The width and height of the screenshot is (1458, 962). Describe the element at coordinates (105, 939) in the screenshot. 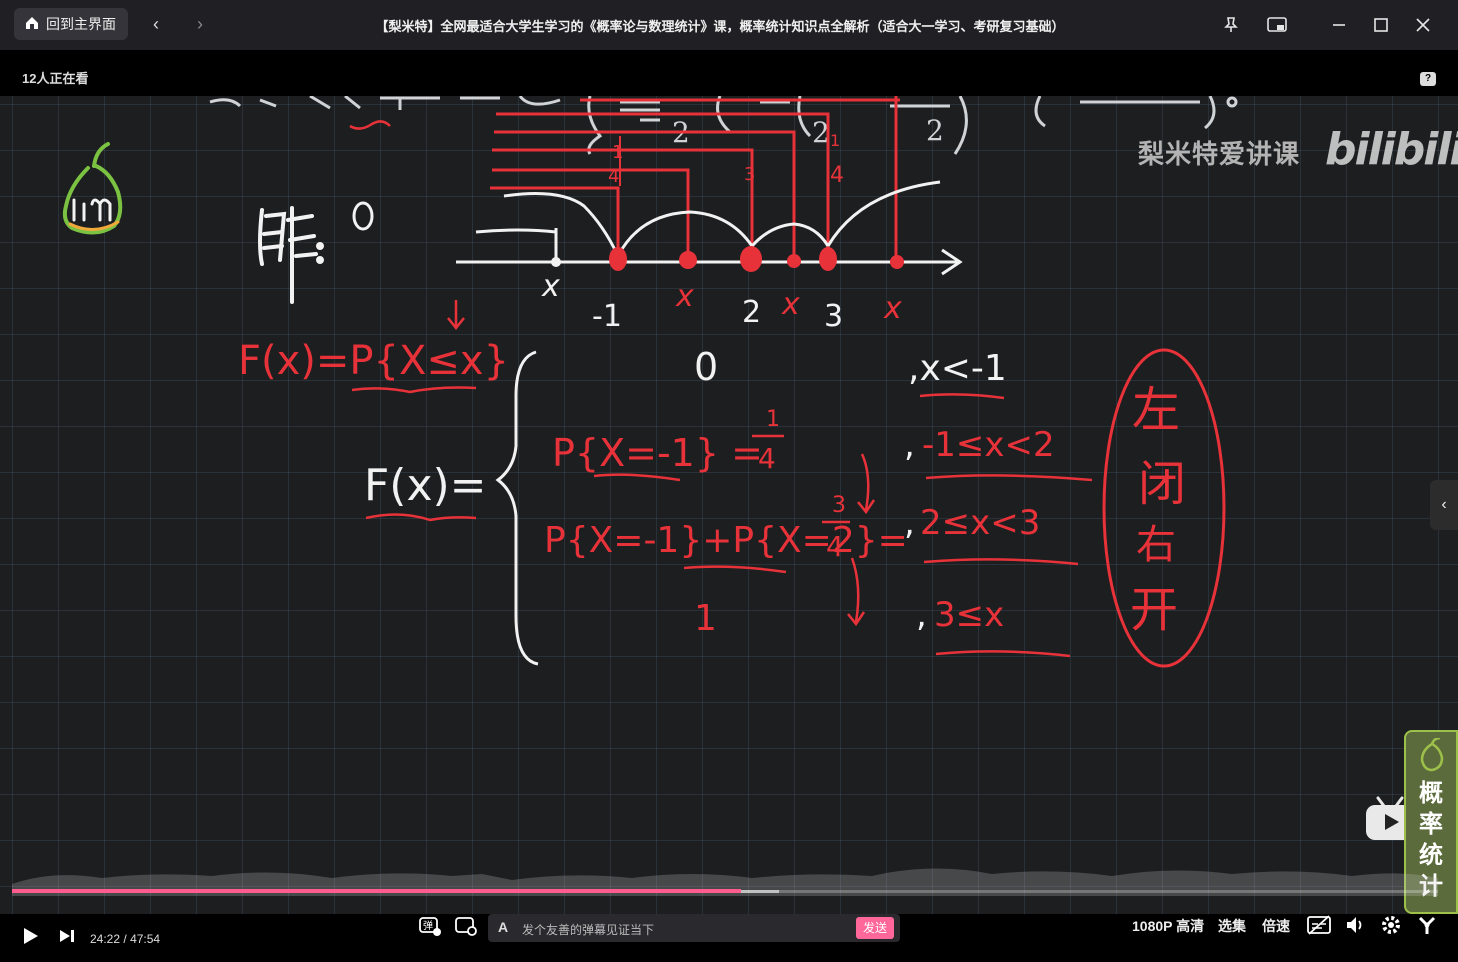

I see `current-time: 24:22` at that location.